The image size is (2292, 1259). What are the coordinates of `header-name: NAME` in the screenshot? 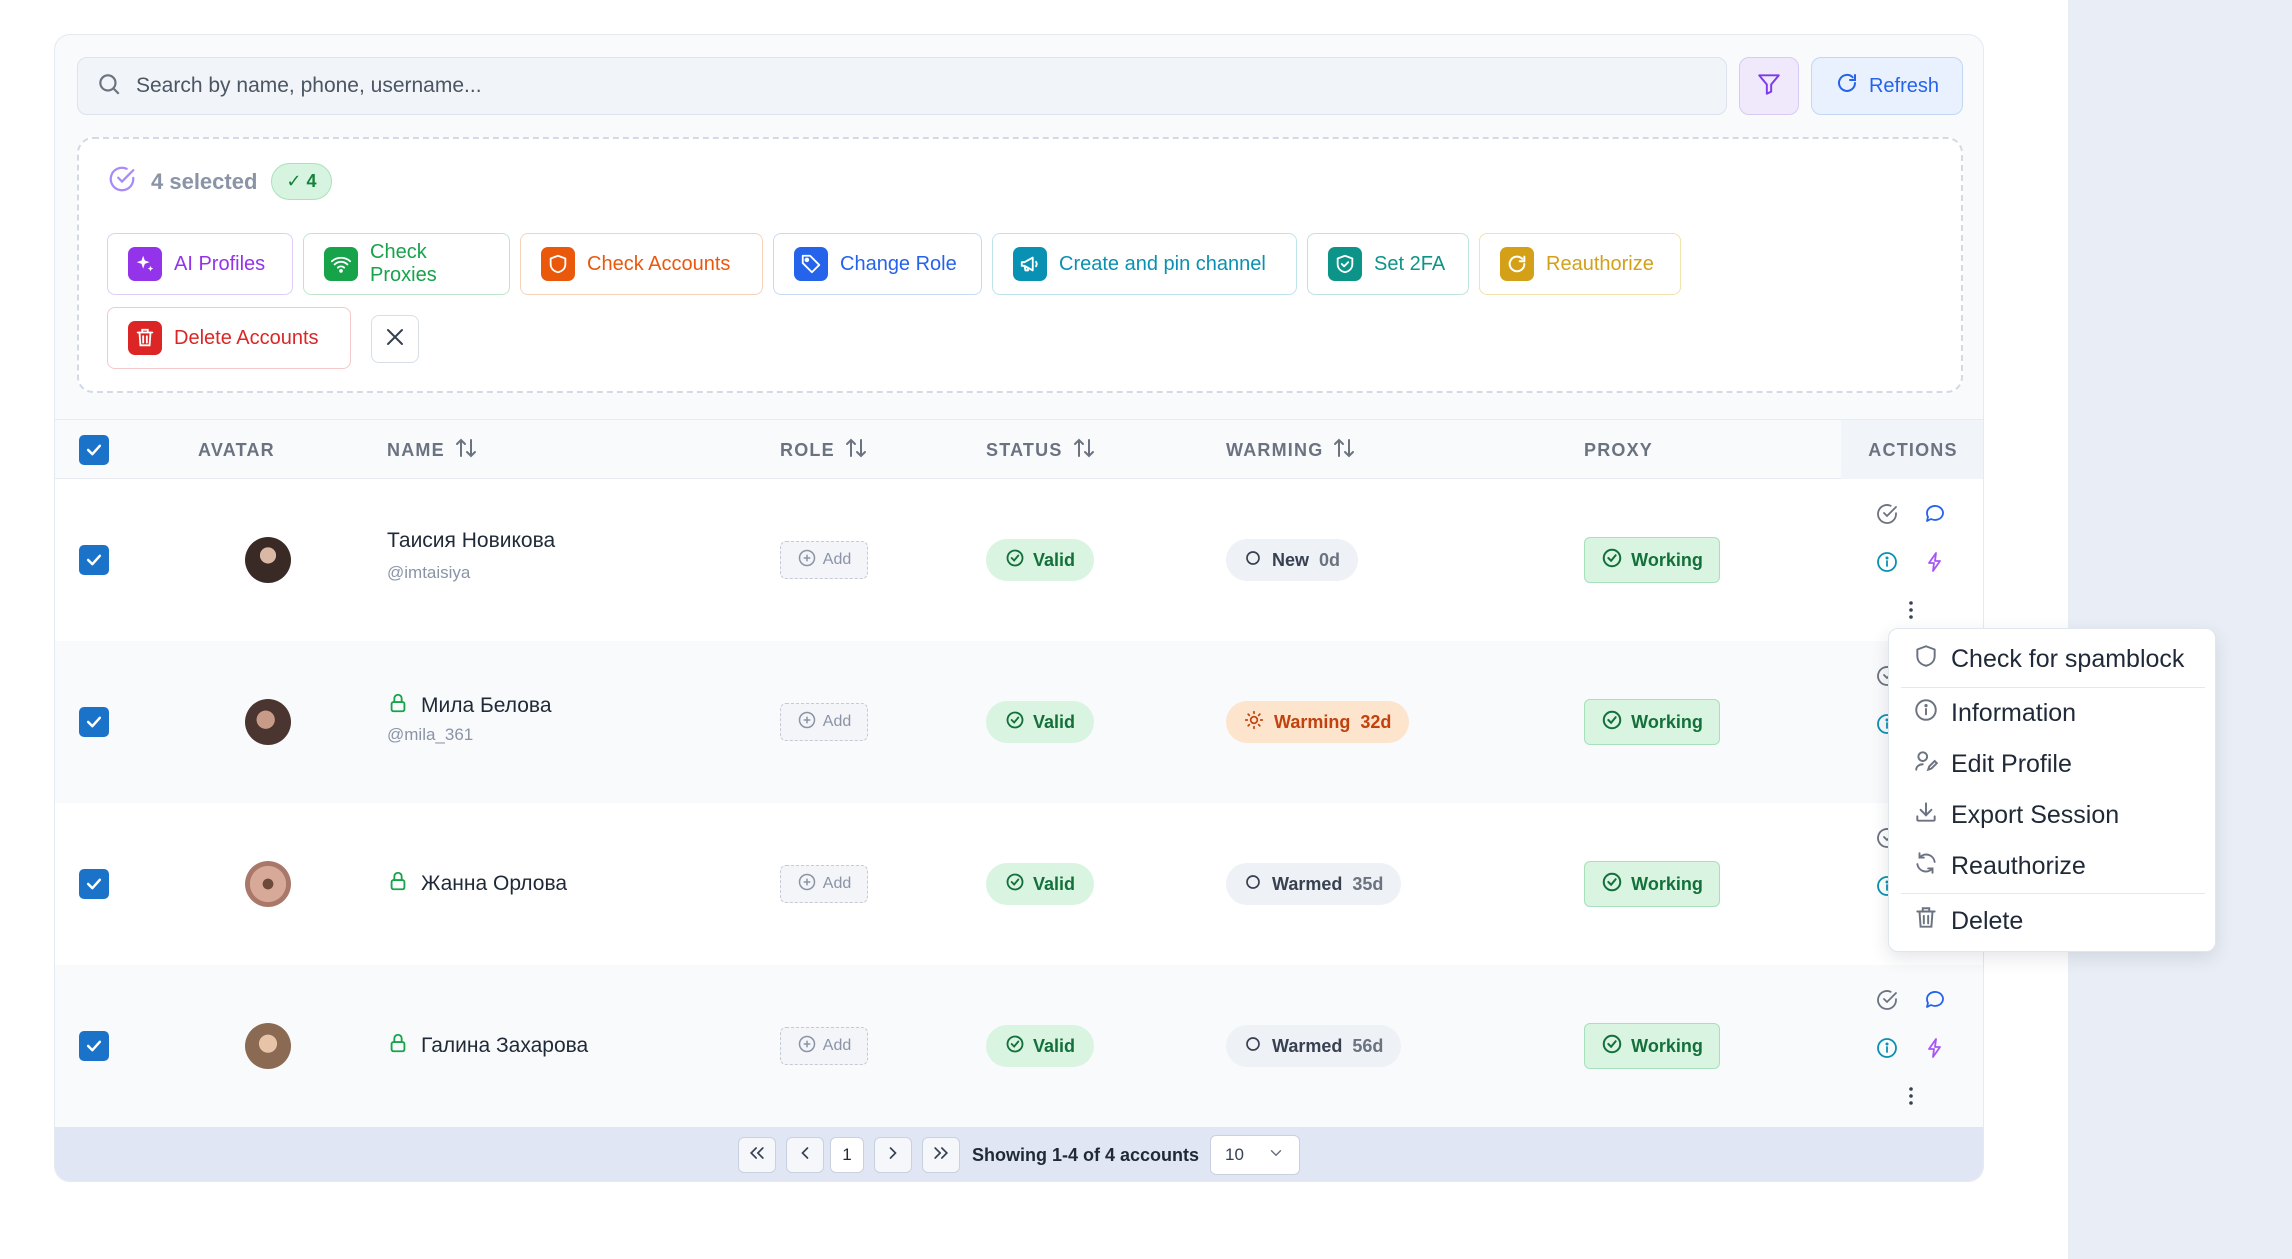 It's located at (432, 450).